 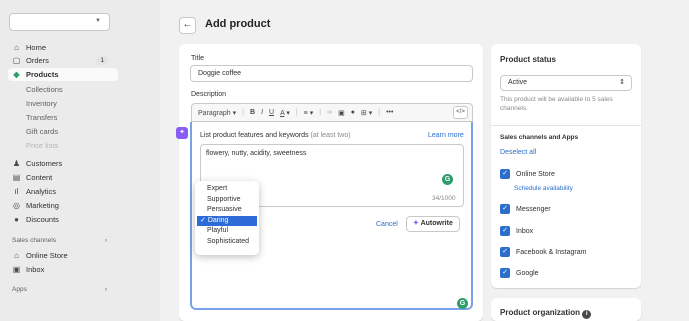 What do you see at coordinates (252, 112) in the screenshot?
I see `bold-button: B` at bounding box center [252, 112].